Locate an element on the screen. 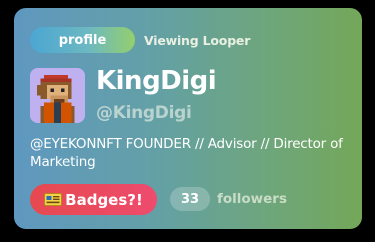 The image size is (375, 242). badges-button: Badges?! is located at coordinates (93, 199).